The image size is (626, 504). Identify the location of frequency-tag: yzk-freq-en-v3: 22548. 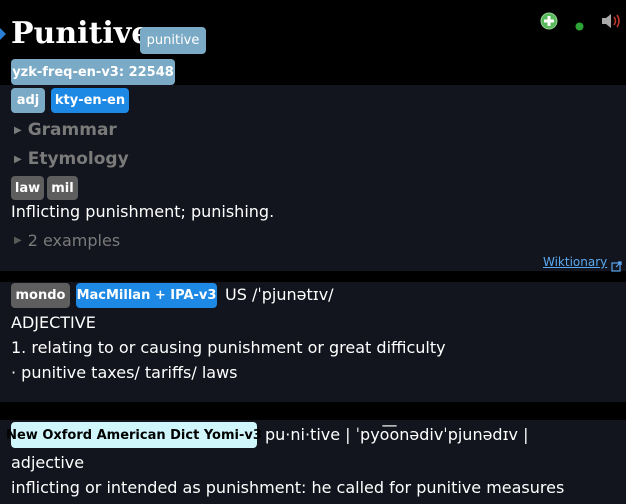
(93, 72).